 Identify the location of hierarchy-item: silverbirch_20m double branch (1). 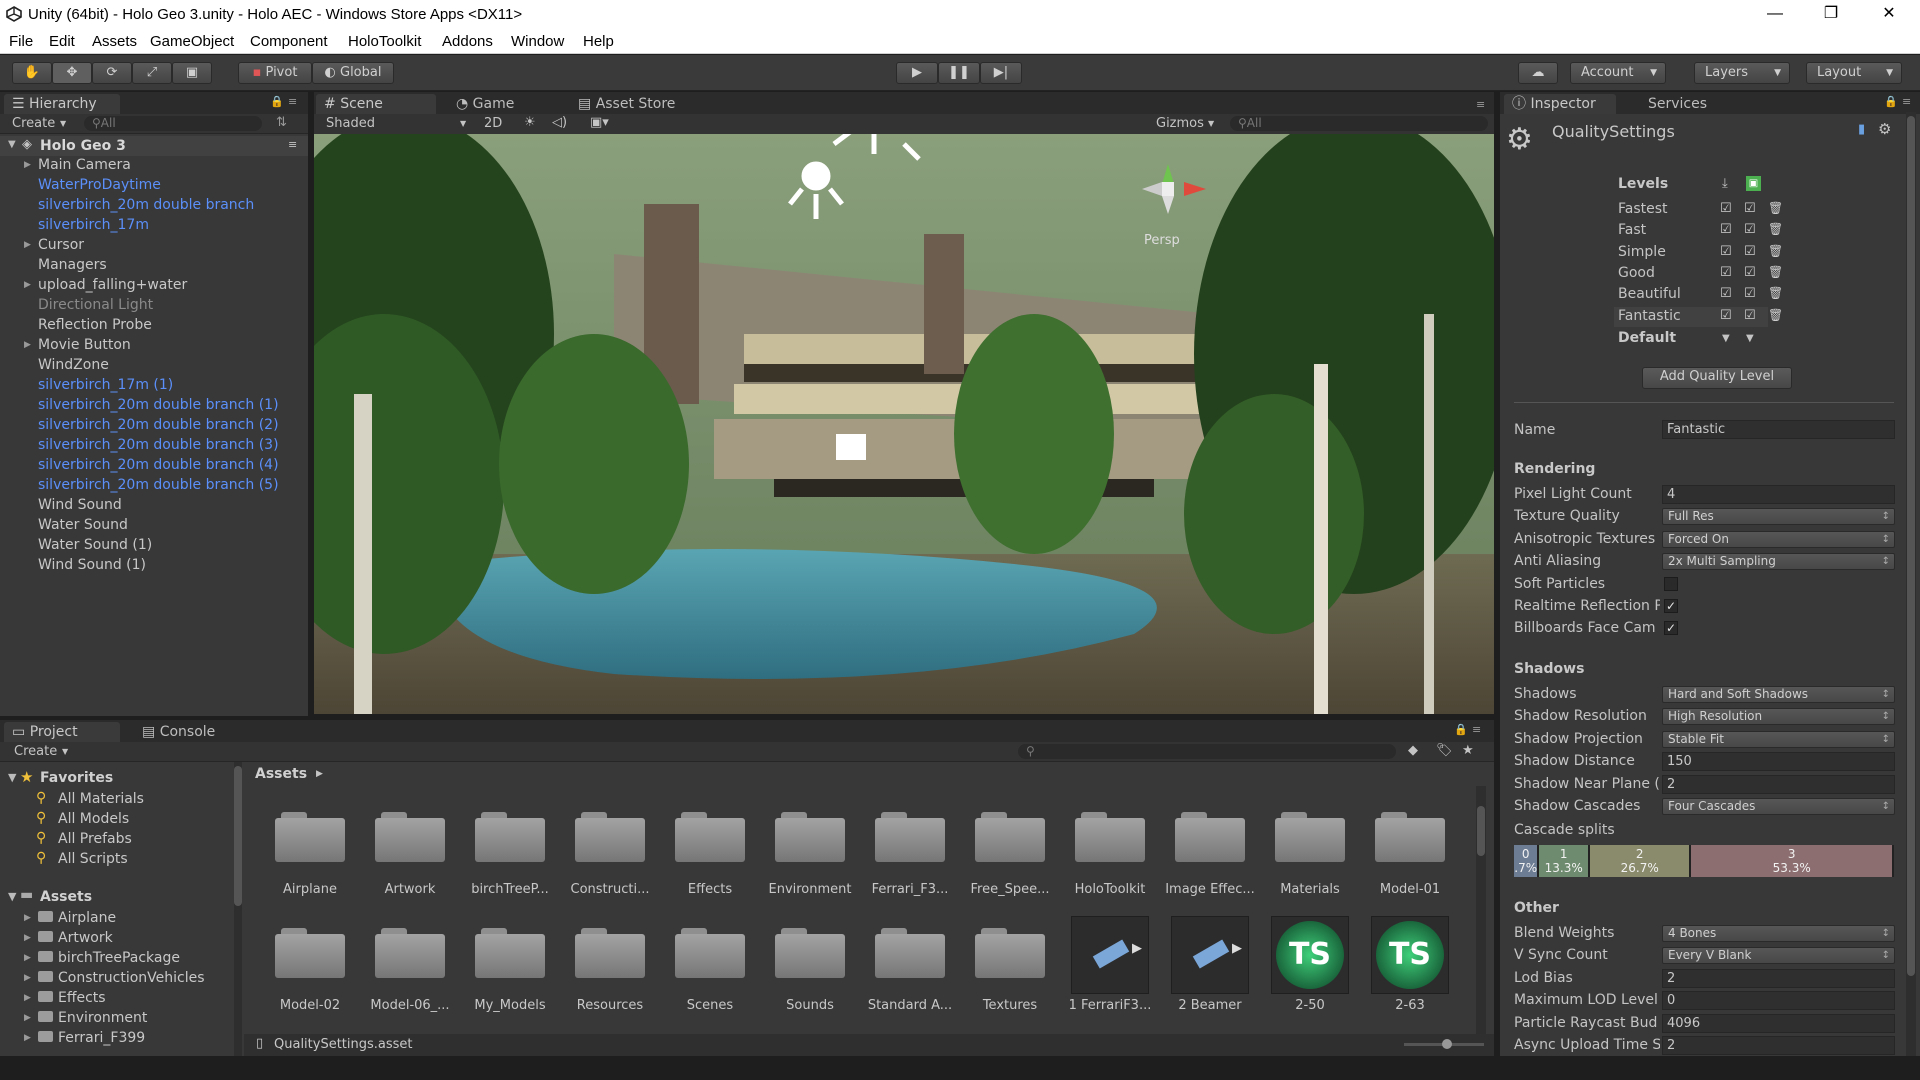
(154, 406).